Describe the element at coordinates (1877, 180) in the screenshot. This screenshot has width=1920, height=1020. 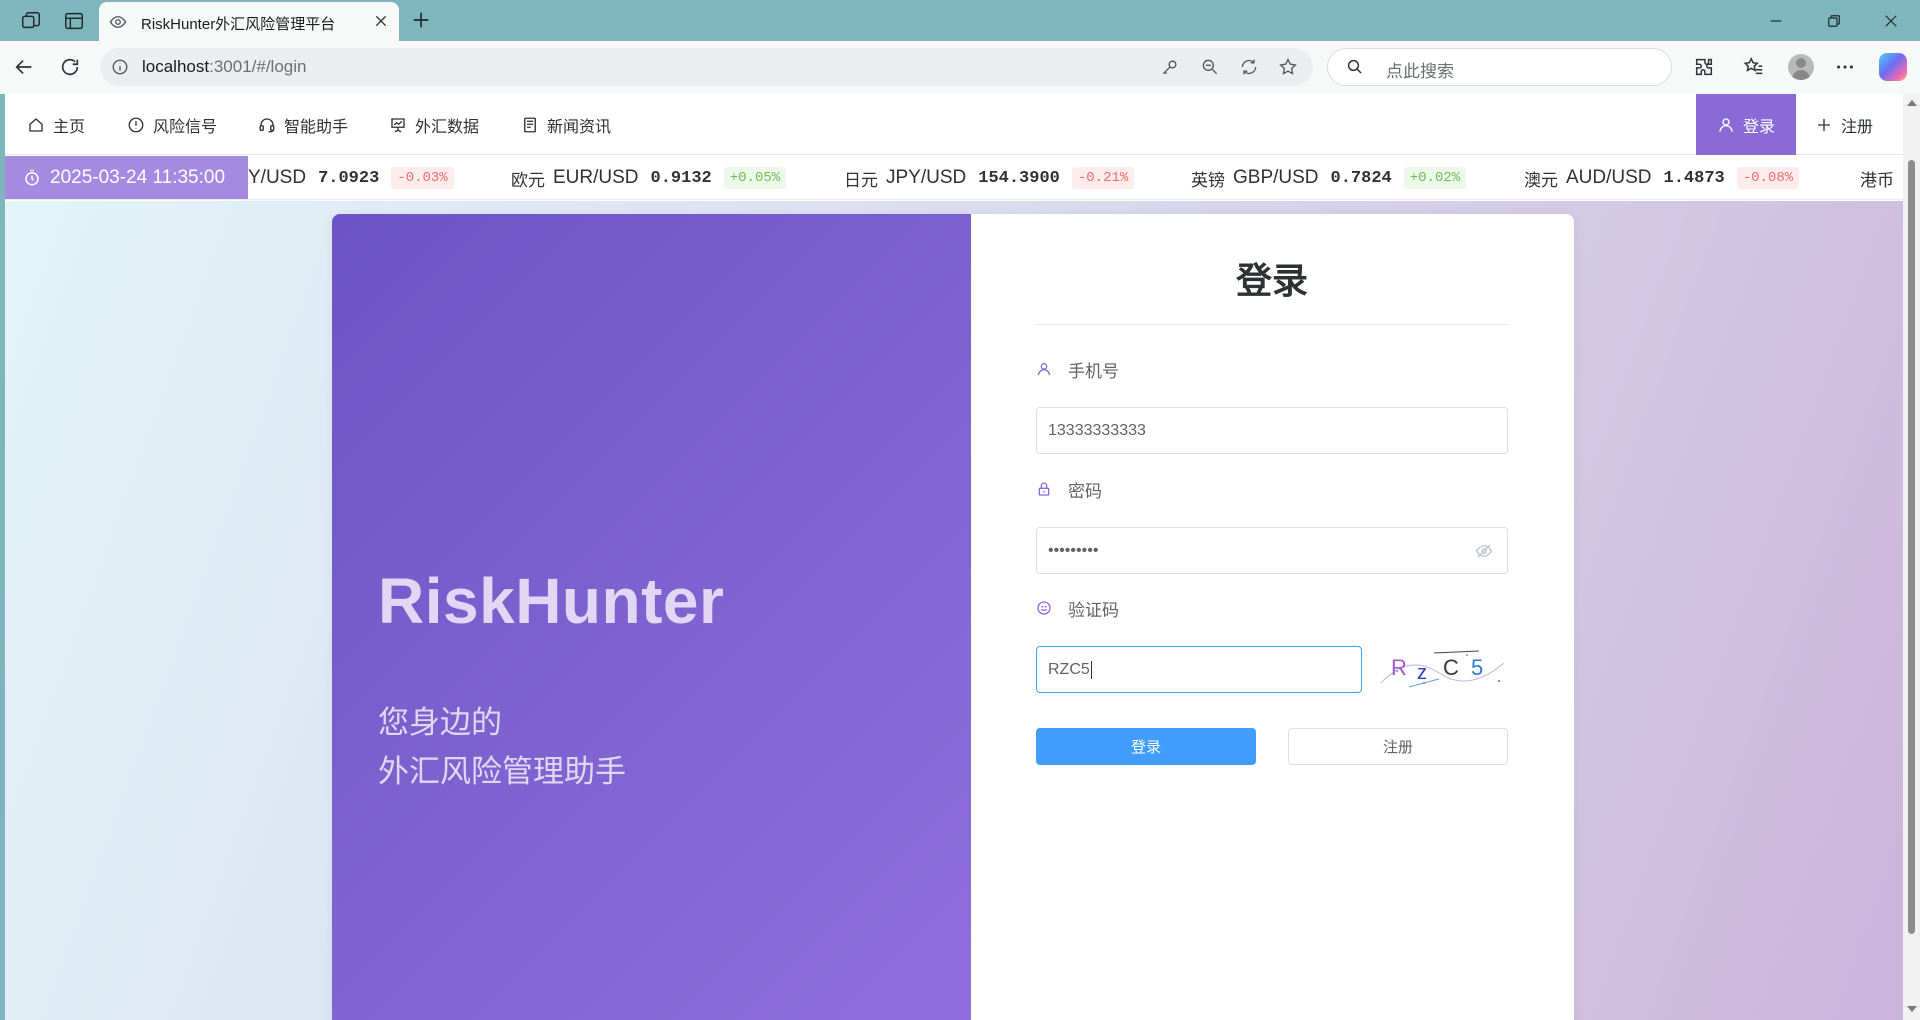
I see `ticker-item: 港币` at that location.